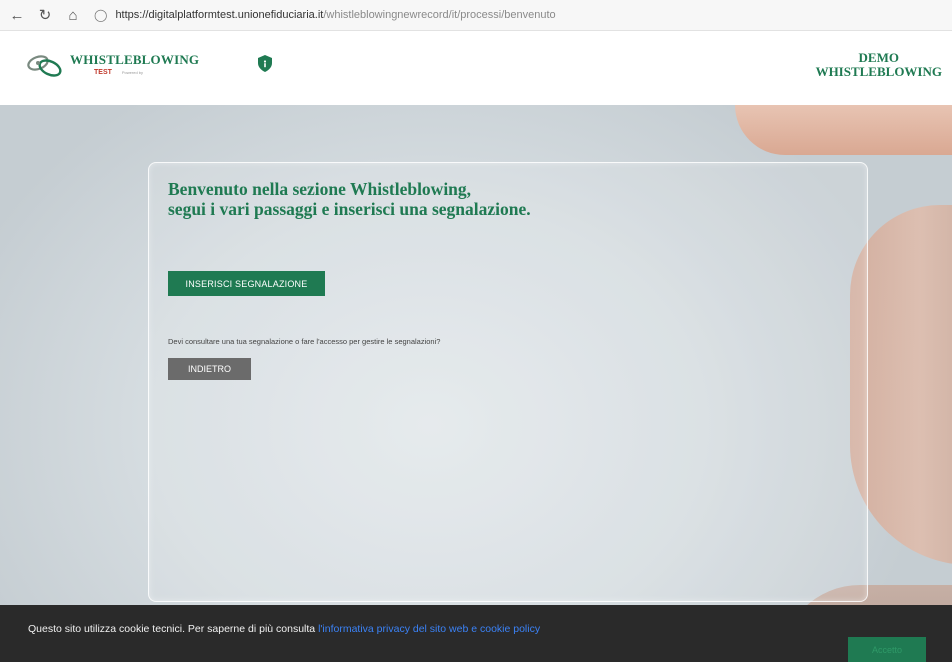 The width and height of the screenshot is (952, 662). I want to click on back-arrow-icon: ←, so click(17, 15).